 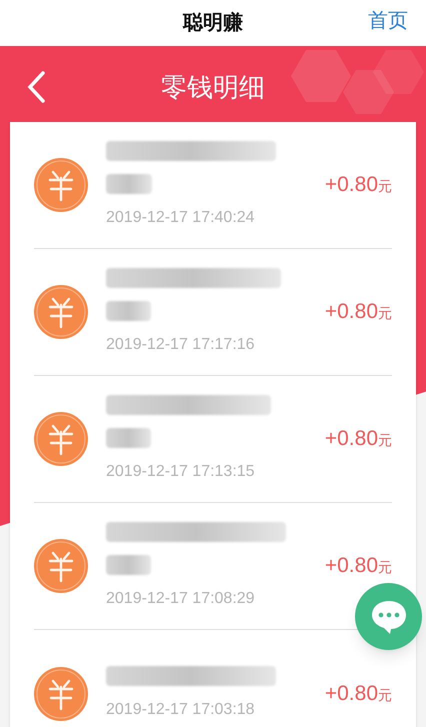 I want to click on record-time: 2019-12-17 17:13:15, so click(x=181, y=472).